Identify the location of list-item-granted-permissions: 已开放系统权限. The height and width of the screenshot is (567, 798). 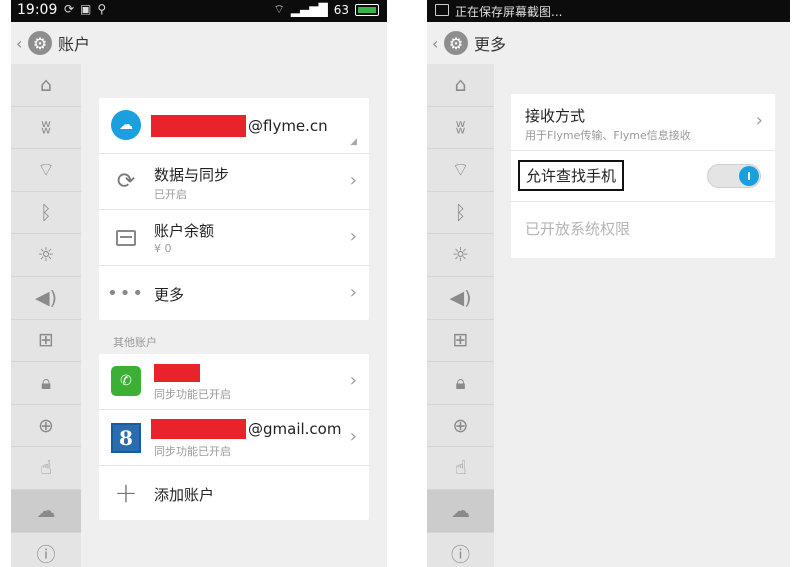
(643, 230).